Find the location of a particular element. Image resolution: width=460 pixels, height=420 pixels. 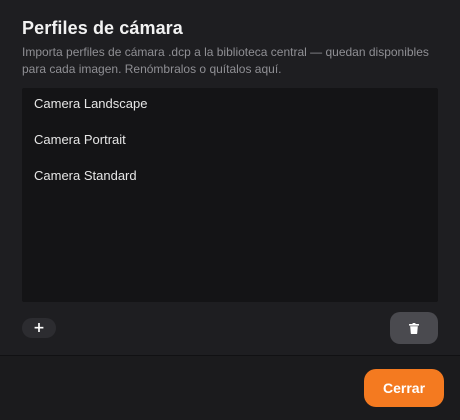

close-button: Cerrar is located at coordinates (404, 388).